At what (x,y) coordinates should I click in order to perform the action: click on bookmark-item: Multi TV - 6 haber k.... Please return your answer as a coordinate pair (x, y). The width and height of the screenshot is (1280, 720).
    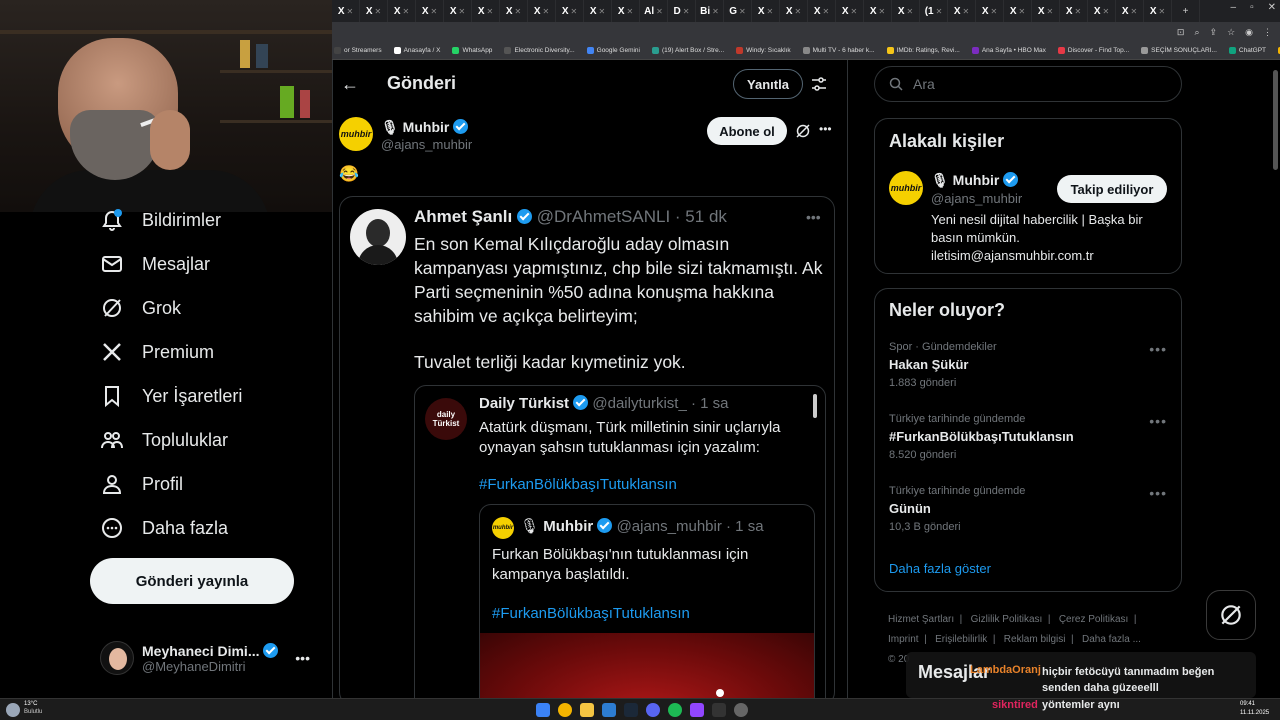
    Looking at the image, I should click on (838, 50).